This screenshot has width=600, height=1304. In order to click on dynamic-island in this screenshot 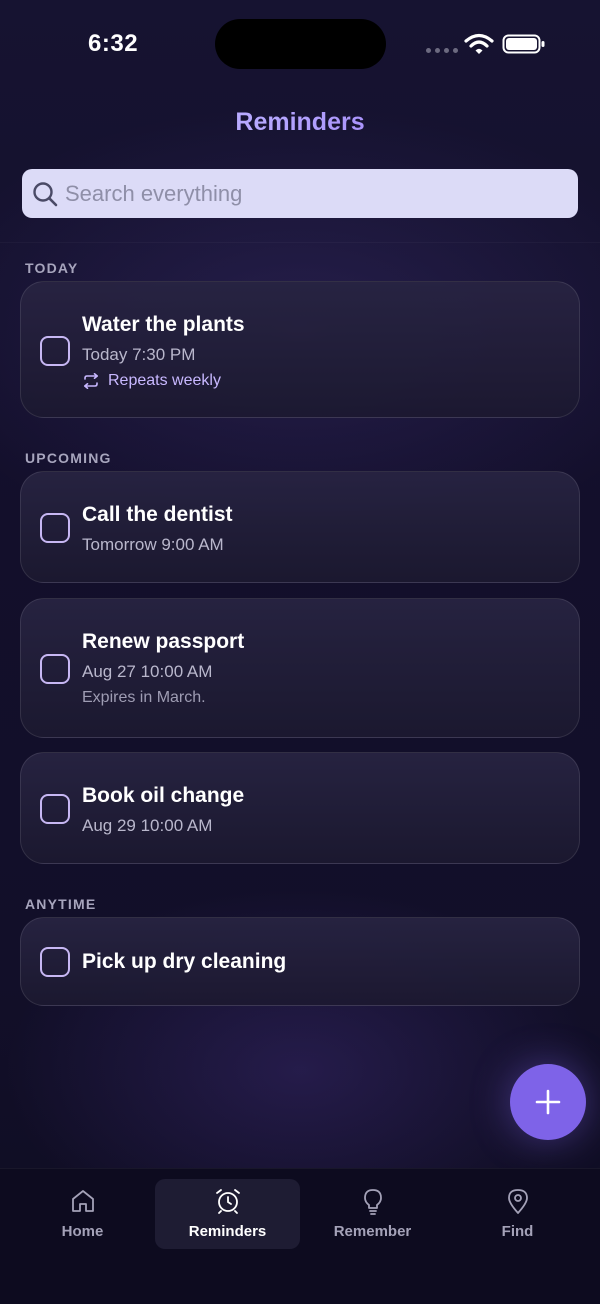, I will do `click(300, 44)`.